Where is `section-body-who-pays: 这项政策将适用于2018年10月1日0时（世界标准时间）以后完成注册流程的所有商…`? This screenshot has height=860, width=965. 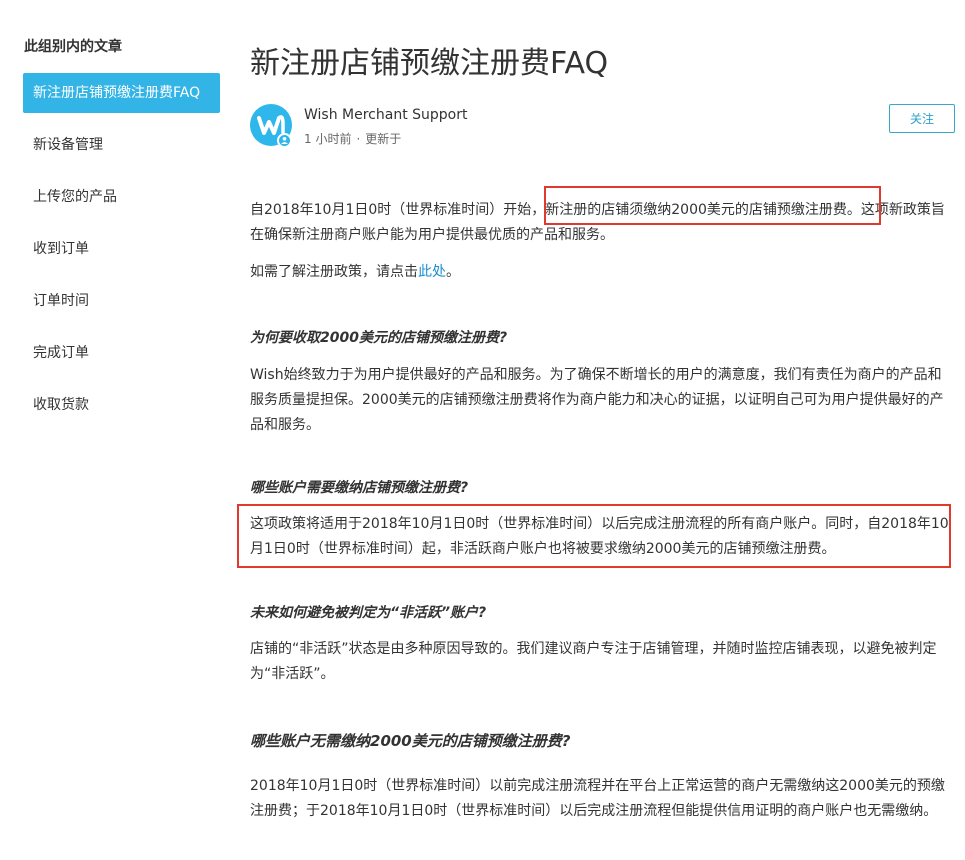
section-body-who-pays: 这项政策将适用于2018年10月1日0时（世界标准时间）以后完成注册流程的所有商… is located at coordinates (599, 536).